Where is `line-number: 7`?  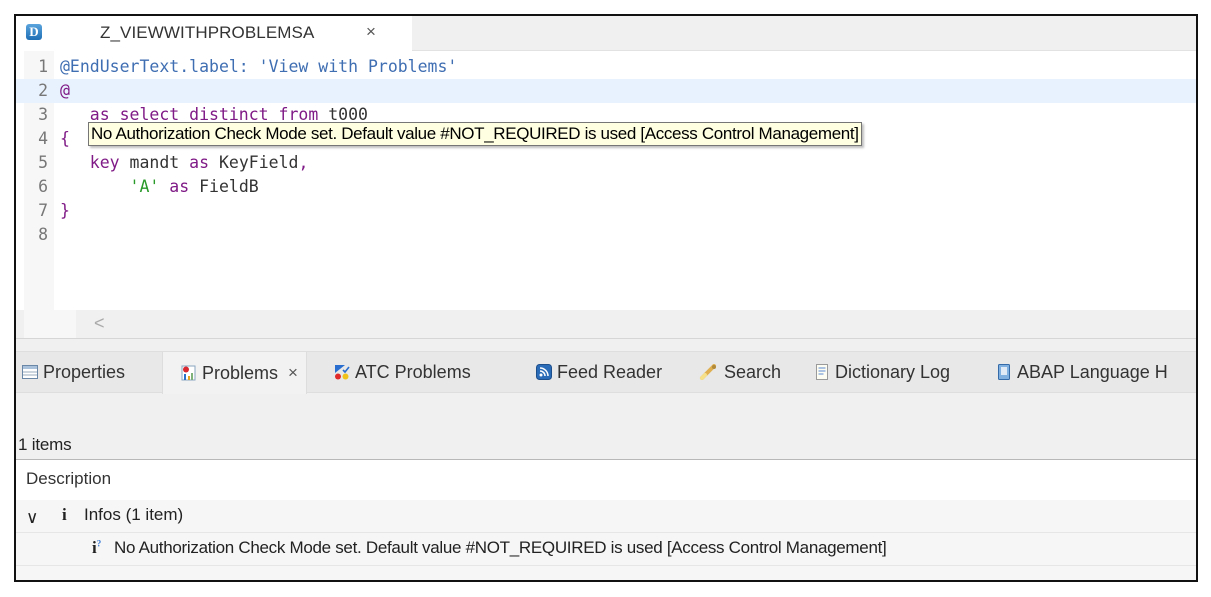 line-number: 7 is located at coordinates (43, 210).